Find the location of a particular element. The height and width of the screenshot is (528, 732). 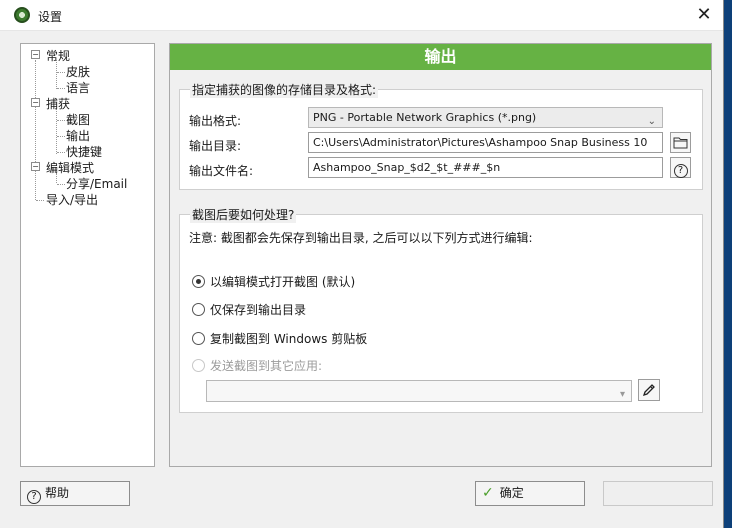

nav-item-import-export: 导入/导出 is located at coordinates (72, 199).